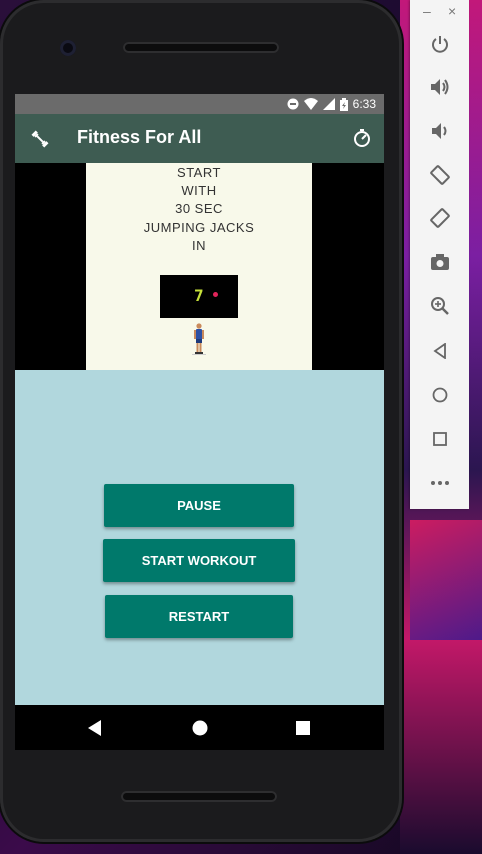  What do you see at coordinates (139, 137) in the screenshot?
I see `app-title: Fitness For All` at bounding box center [139, 137].